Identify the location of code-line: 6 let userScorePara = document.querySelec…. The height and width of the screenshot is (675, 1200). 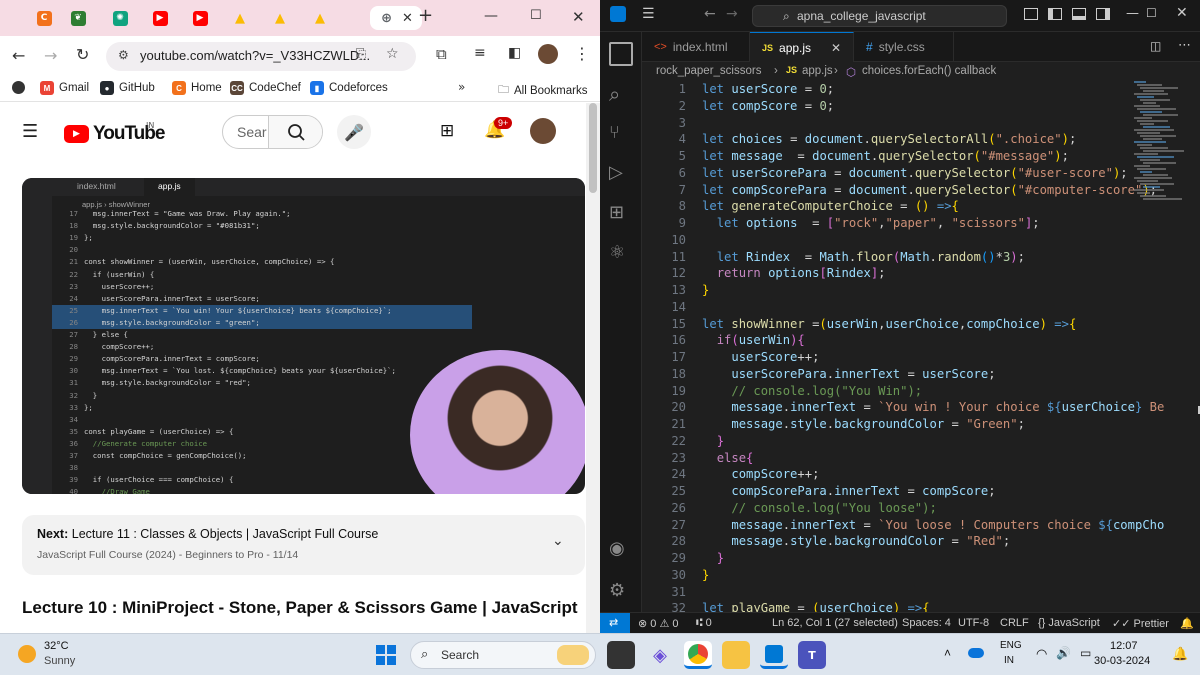
(912, 173).